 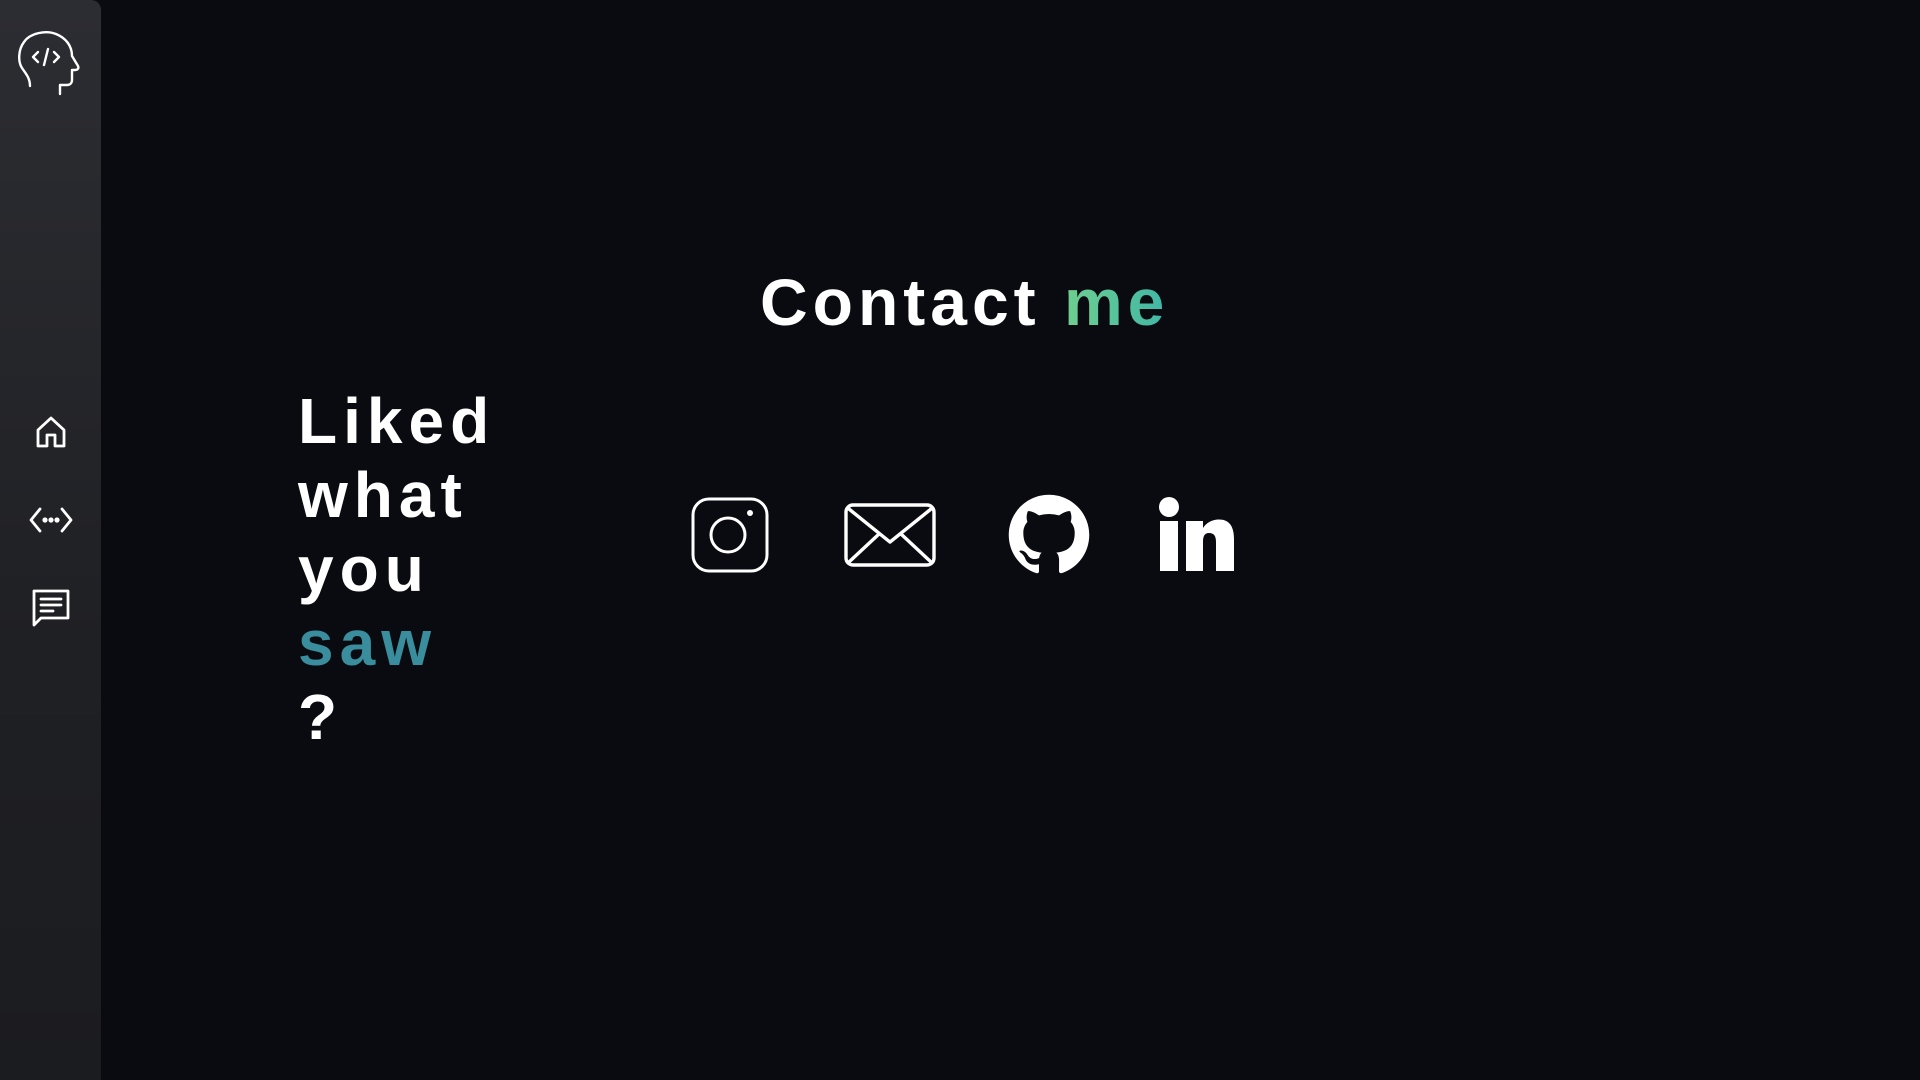 I want to click on message-icon, so click(x=51, y=608).